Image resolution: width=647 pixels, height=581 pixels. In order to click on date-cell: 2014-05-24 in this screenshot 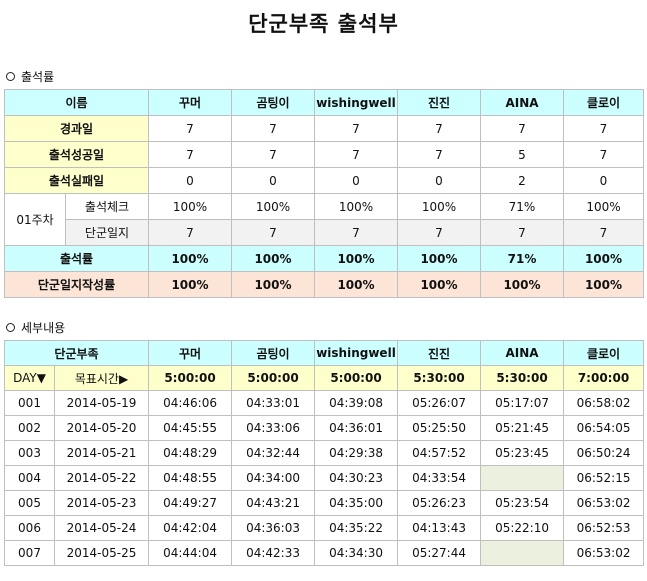, I will do `click(101, 528)`.